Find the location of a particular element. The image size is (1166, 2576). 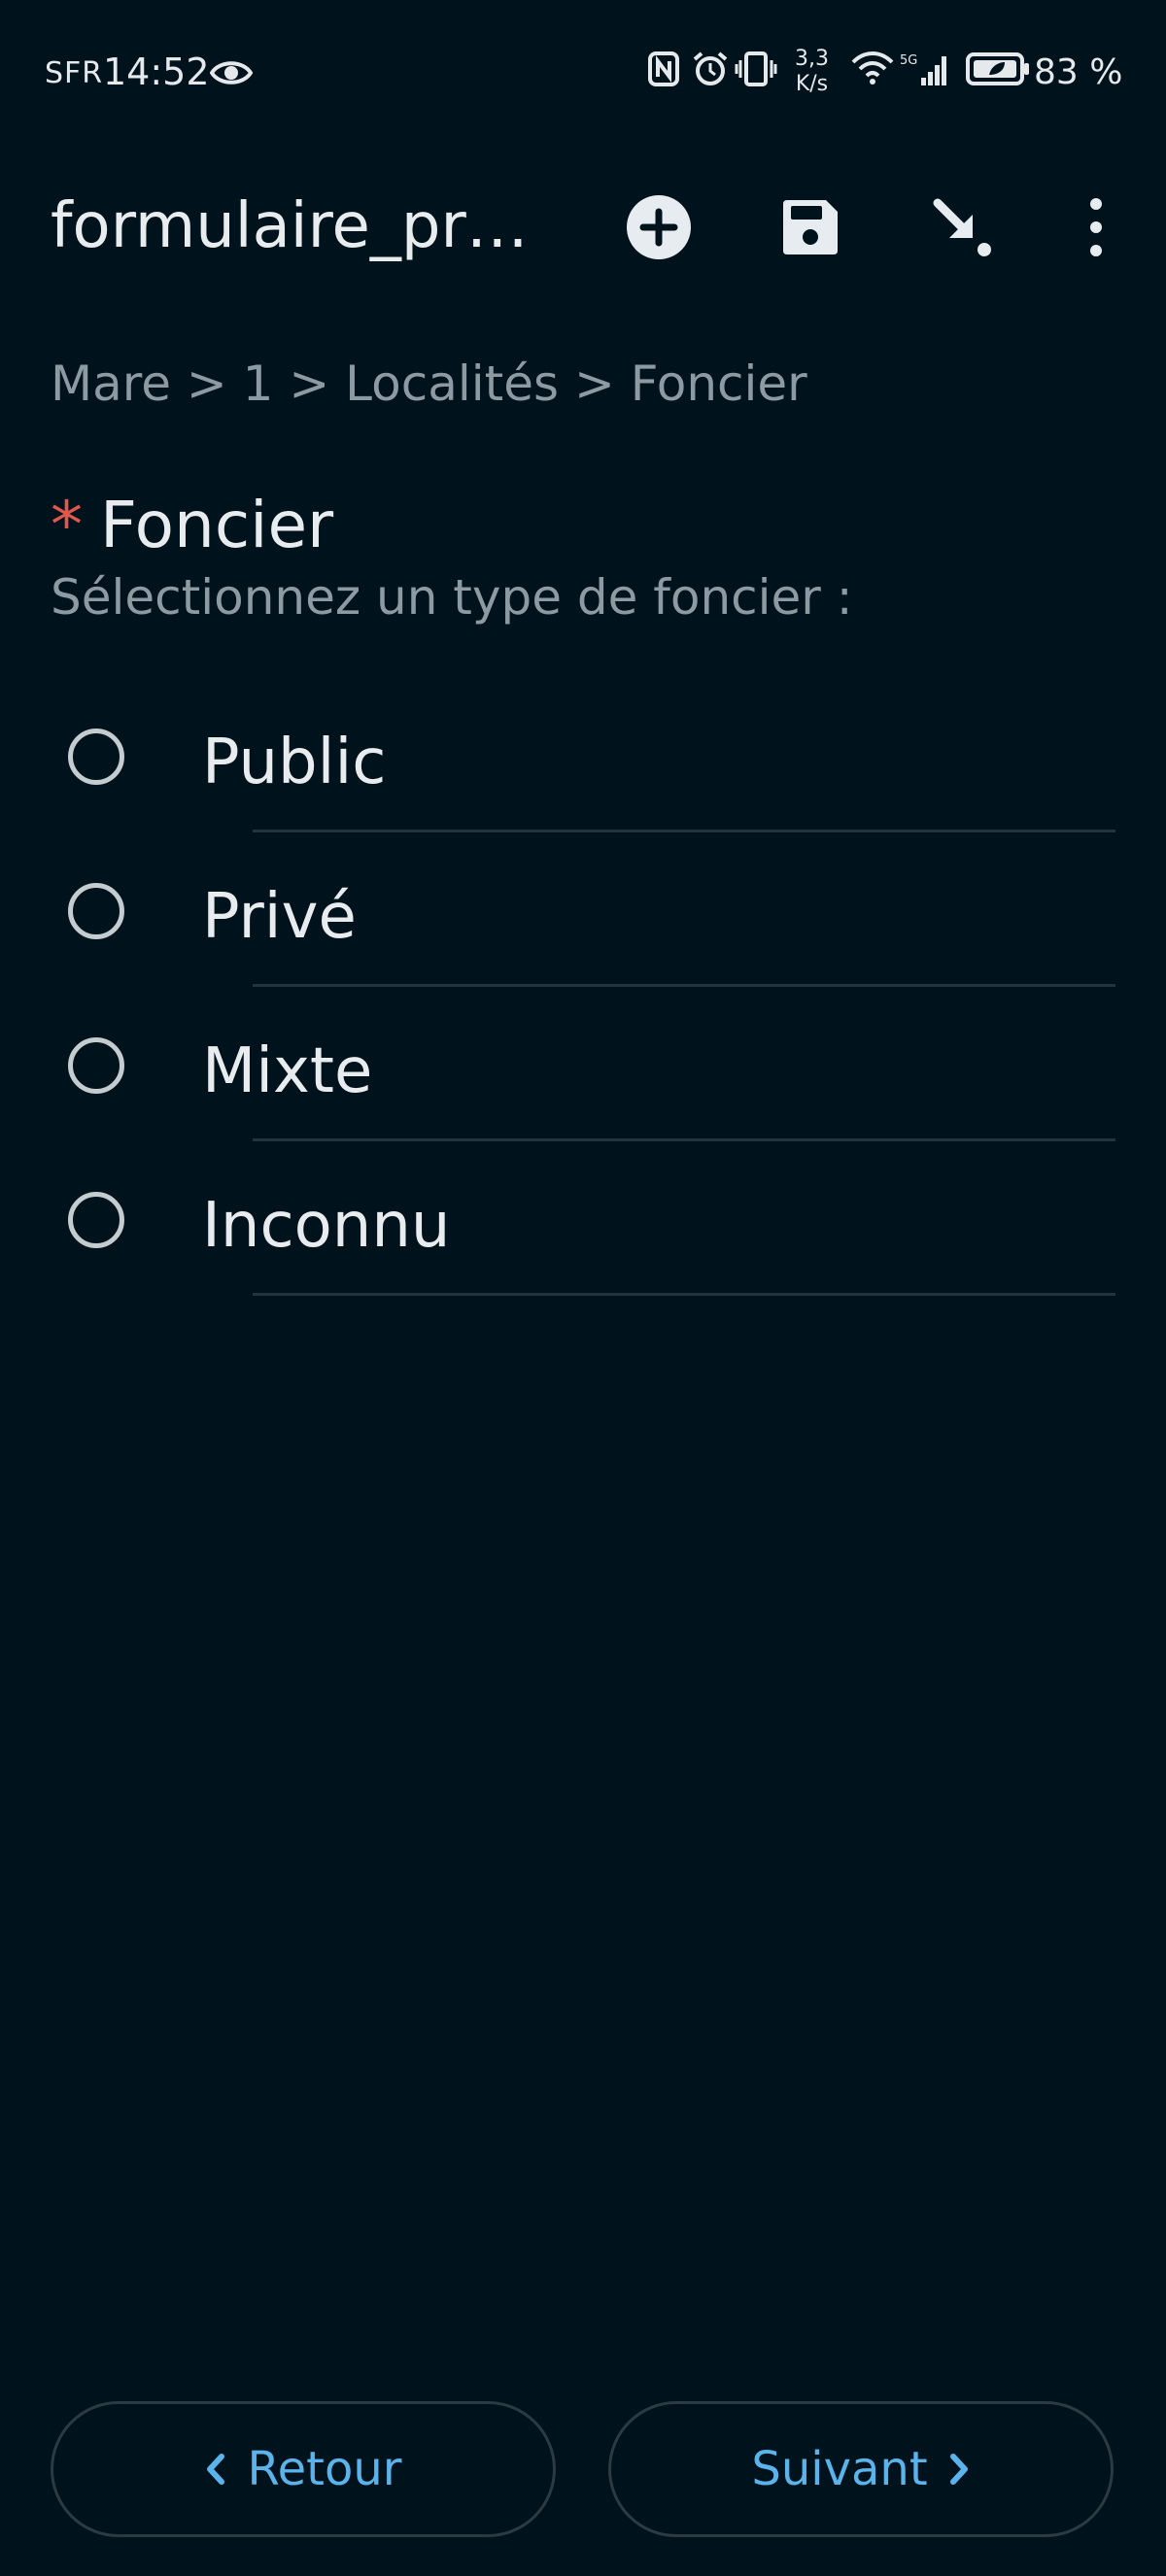

next-button-label: Suivant is located at coordinates (839, 2469).